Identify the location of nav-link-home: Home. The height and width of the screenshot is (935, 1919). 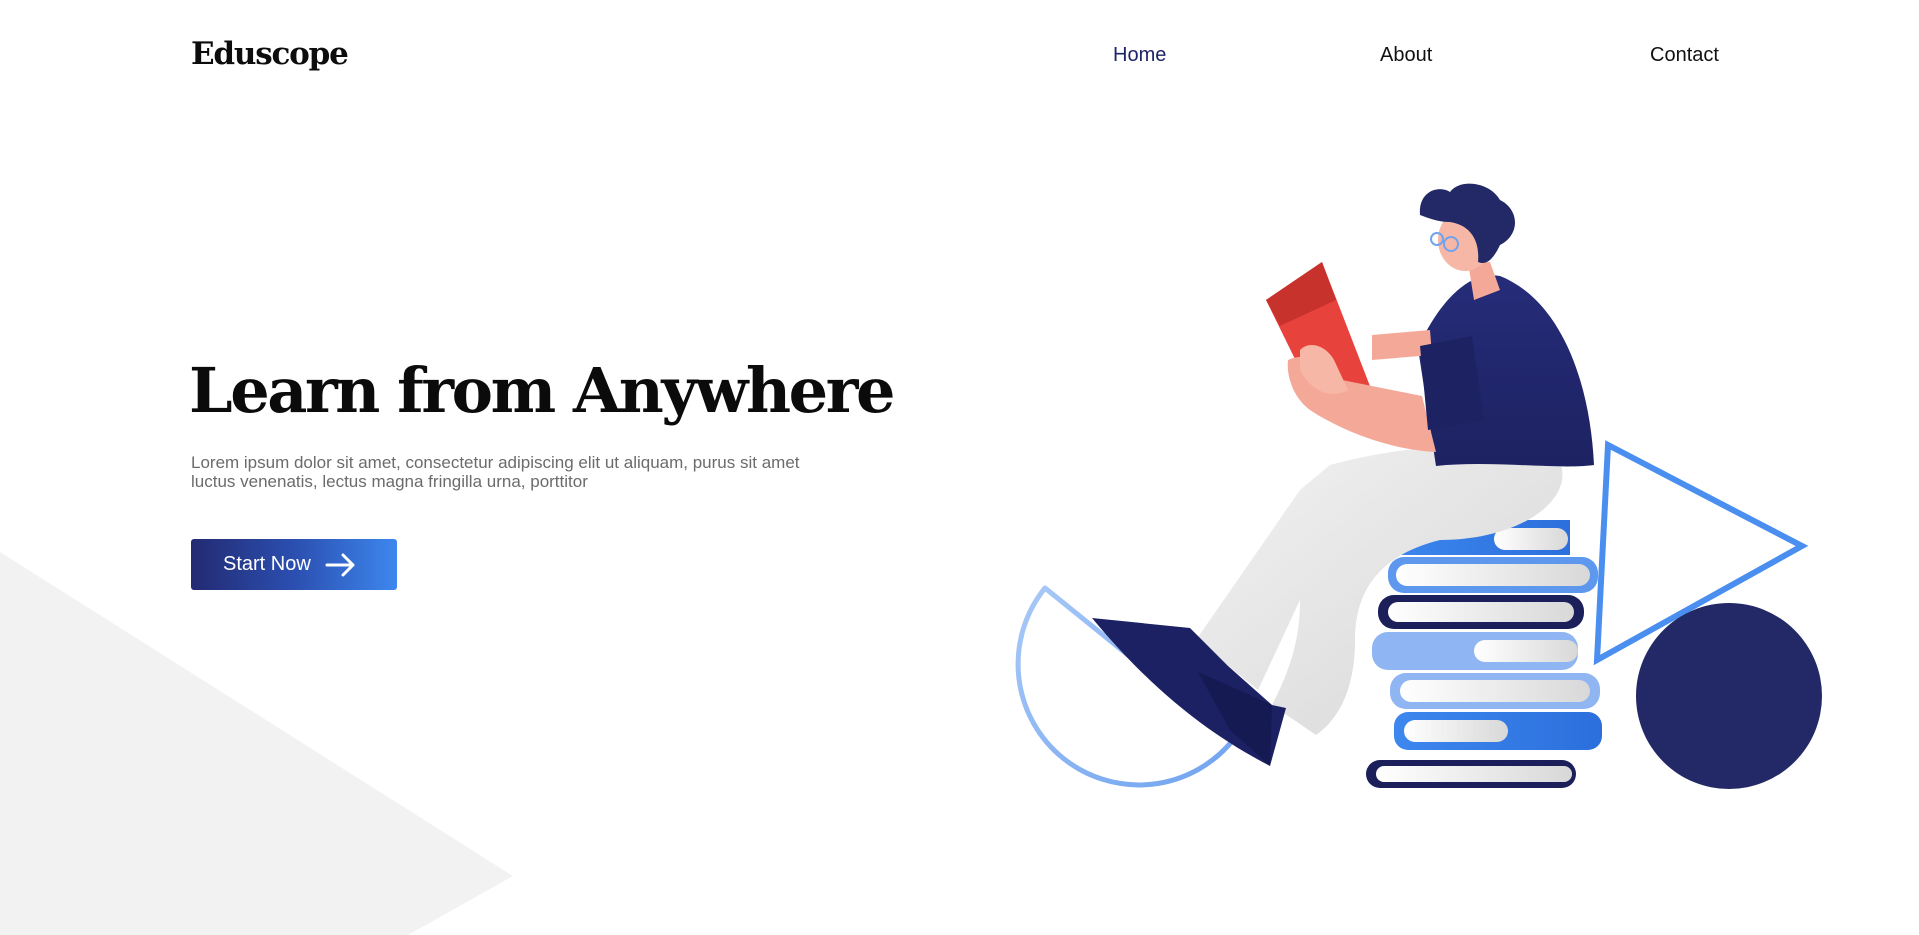
(1139, 55).